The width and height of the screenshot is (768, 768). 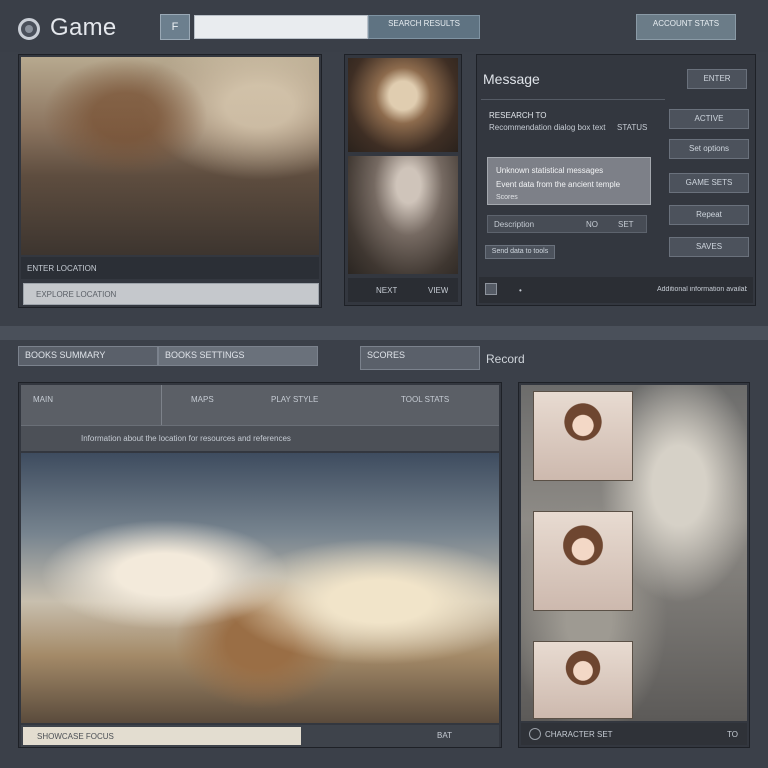 What do you see at coordinates (550, 170) in the screenshot?
I see `highlight-line-1: Unknown statistical messages` at bounding box center [550, 170].